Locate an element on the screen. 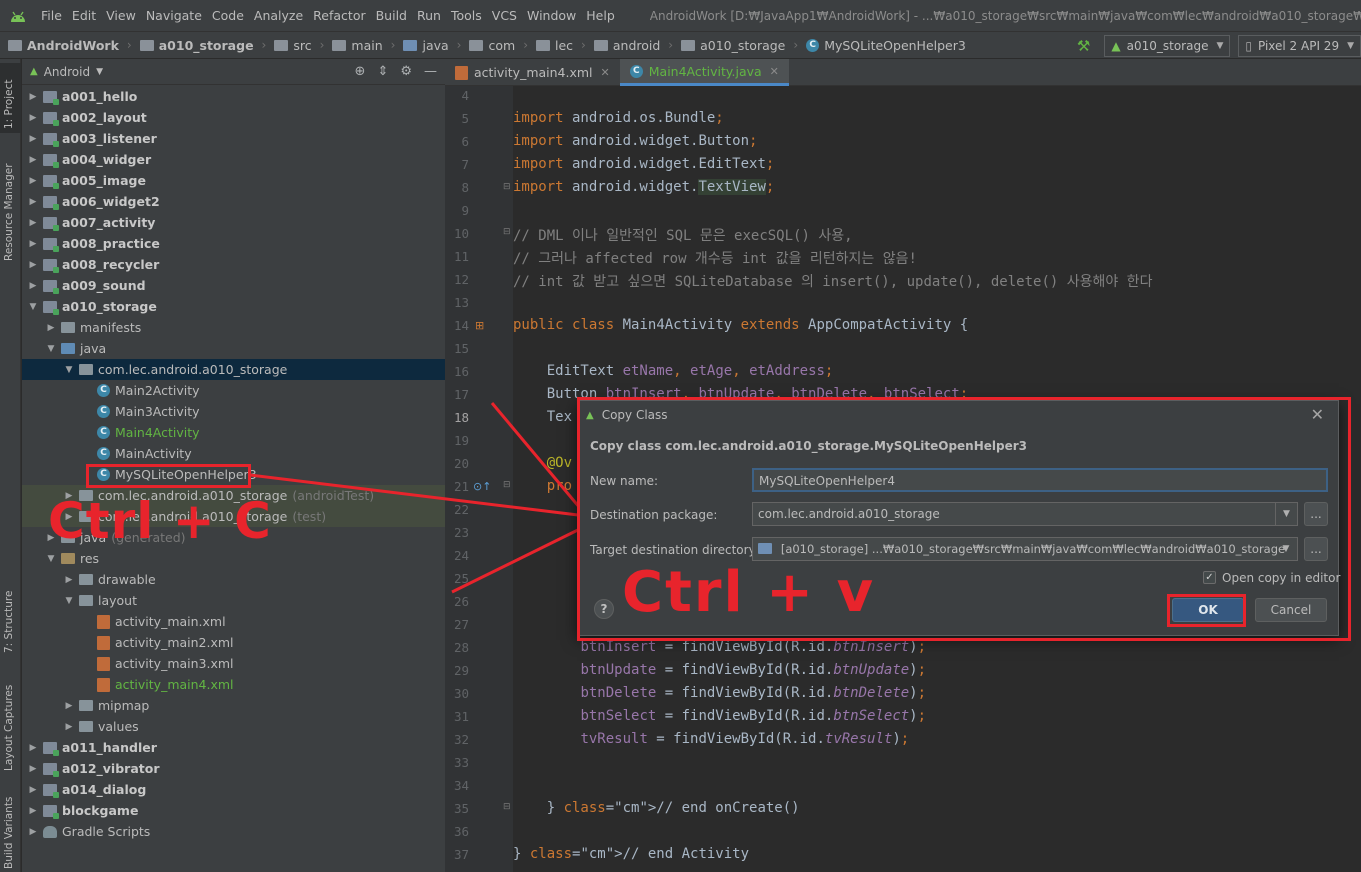 The width and height of the screenshot is (1361, 872). module-combo: ▲ a010_storage ▼ is located at coordinates (1167, 46).